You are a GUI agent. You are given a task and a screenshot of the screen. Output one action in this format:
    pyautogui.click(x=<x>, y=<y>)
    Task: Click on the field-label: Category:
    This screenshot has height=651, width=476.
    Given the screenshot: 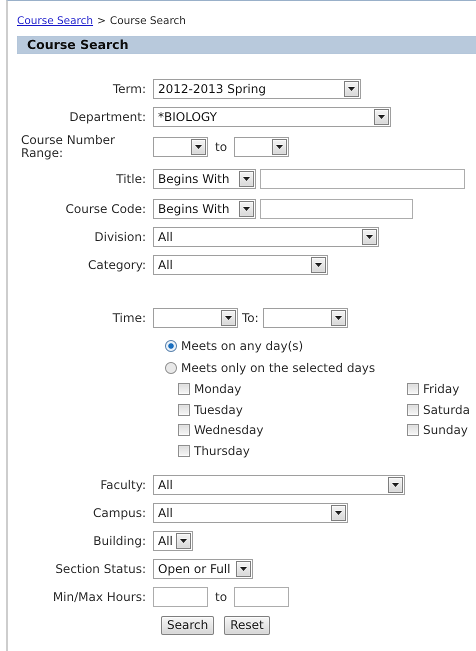 What is the action you would take?
    pyautogui.click(x=117, y=265)
    